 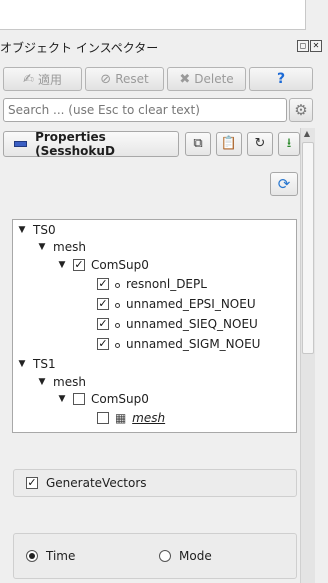 I want to click on properties-toggle-button: Properties (SesshokuD, so click(x=91, y=144).